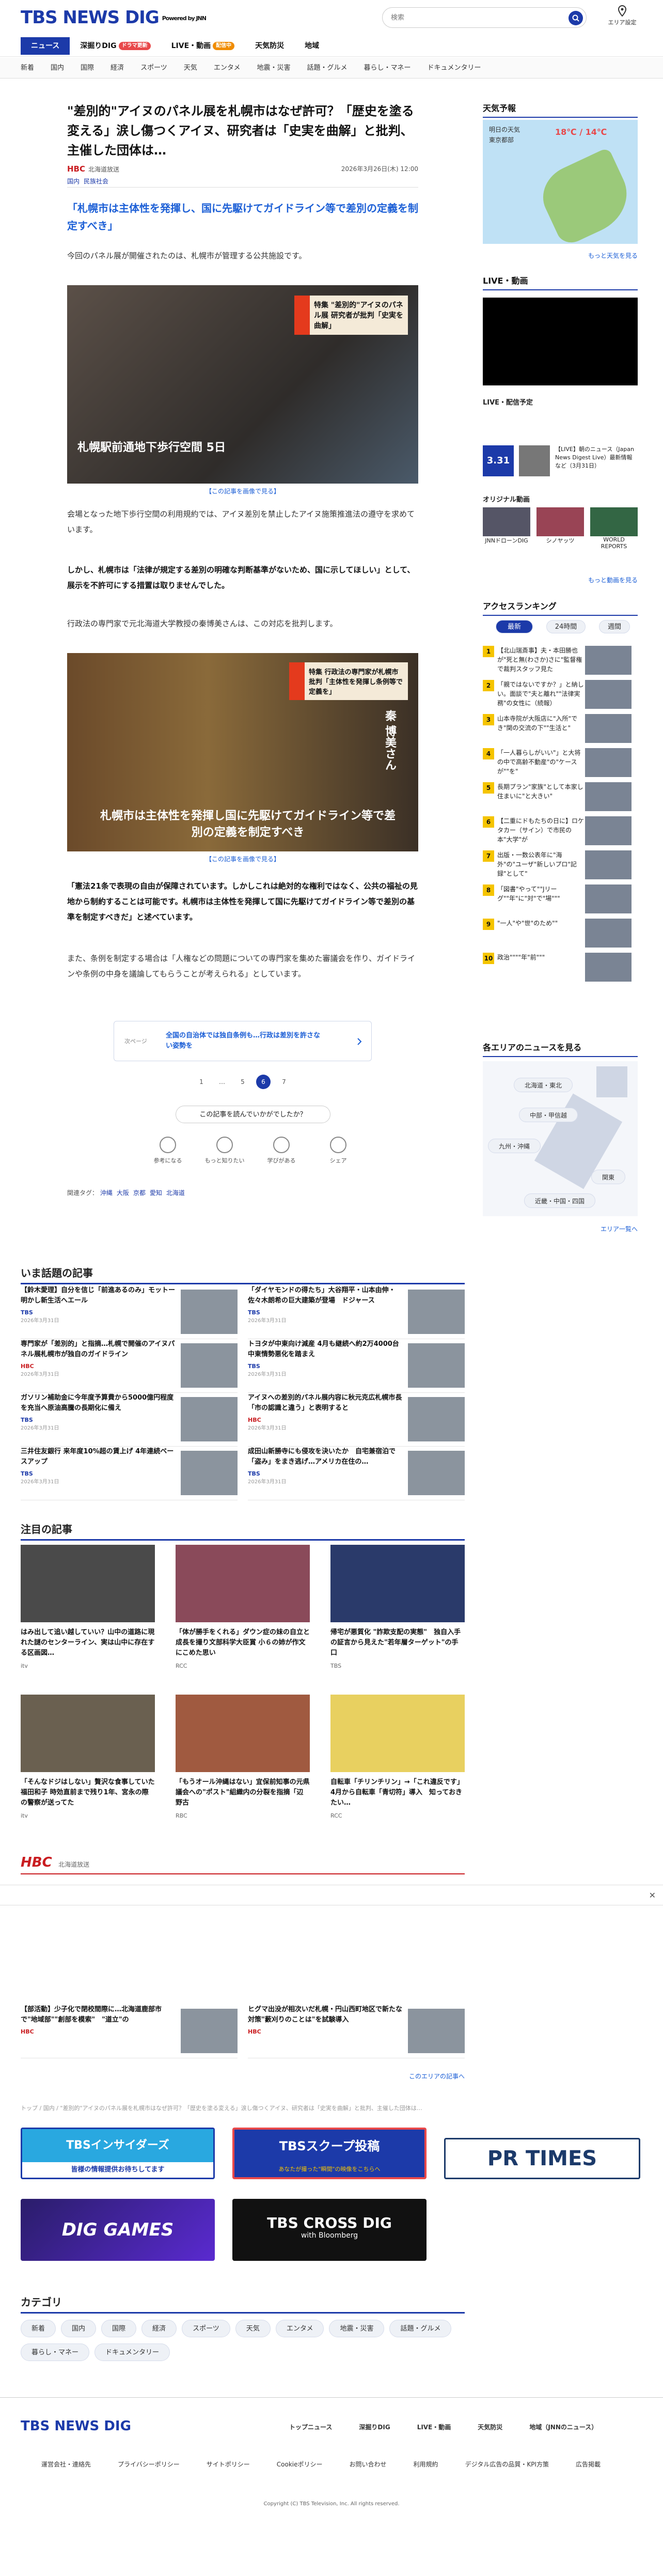 The image size is (663, 2576). Describe the element at coordinates (560, 697) in the screenshot. I see `ranking-item: 2 「親ではないですか？」と納しい。面談で"夫と離れ""法律実務"の女性に（続報）` at that location.